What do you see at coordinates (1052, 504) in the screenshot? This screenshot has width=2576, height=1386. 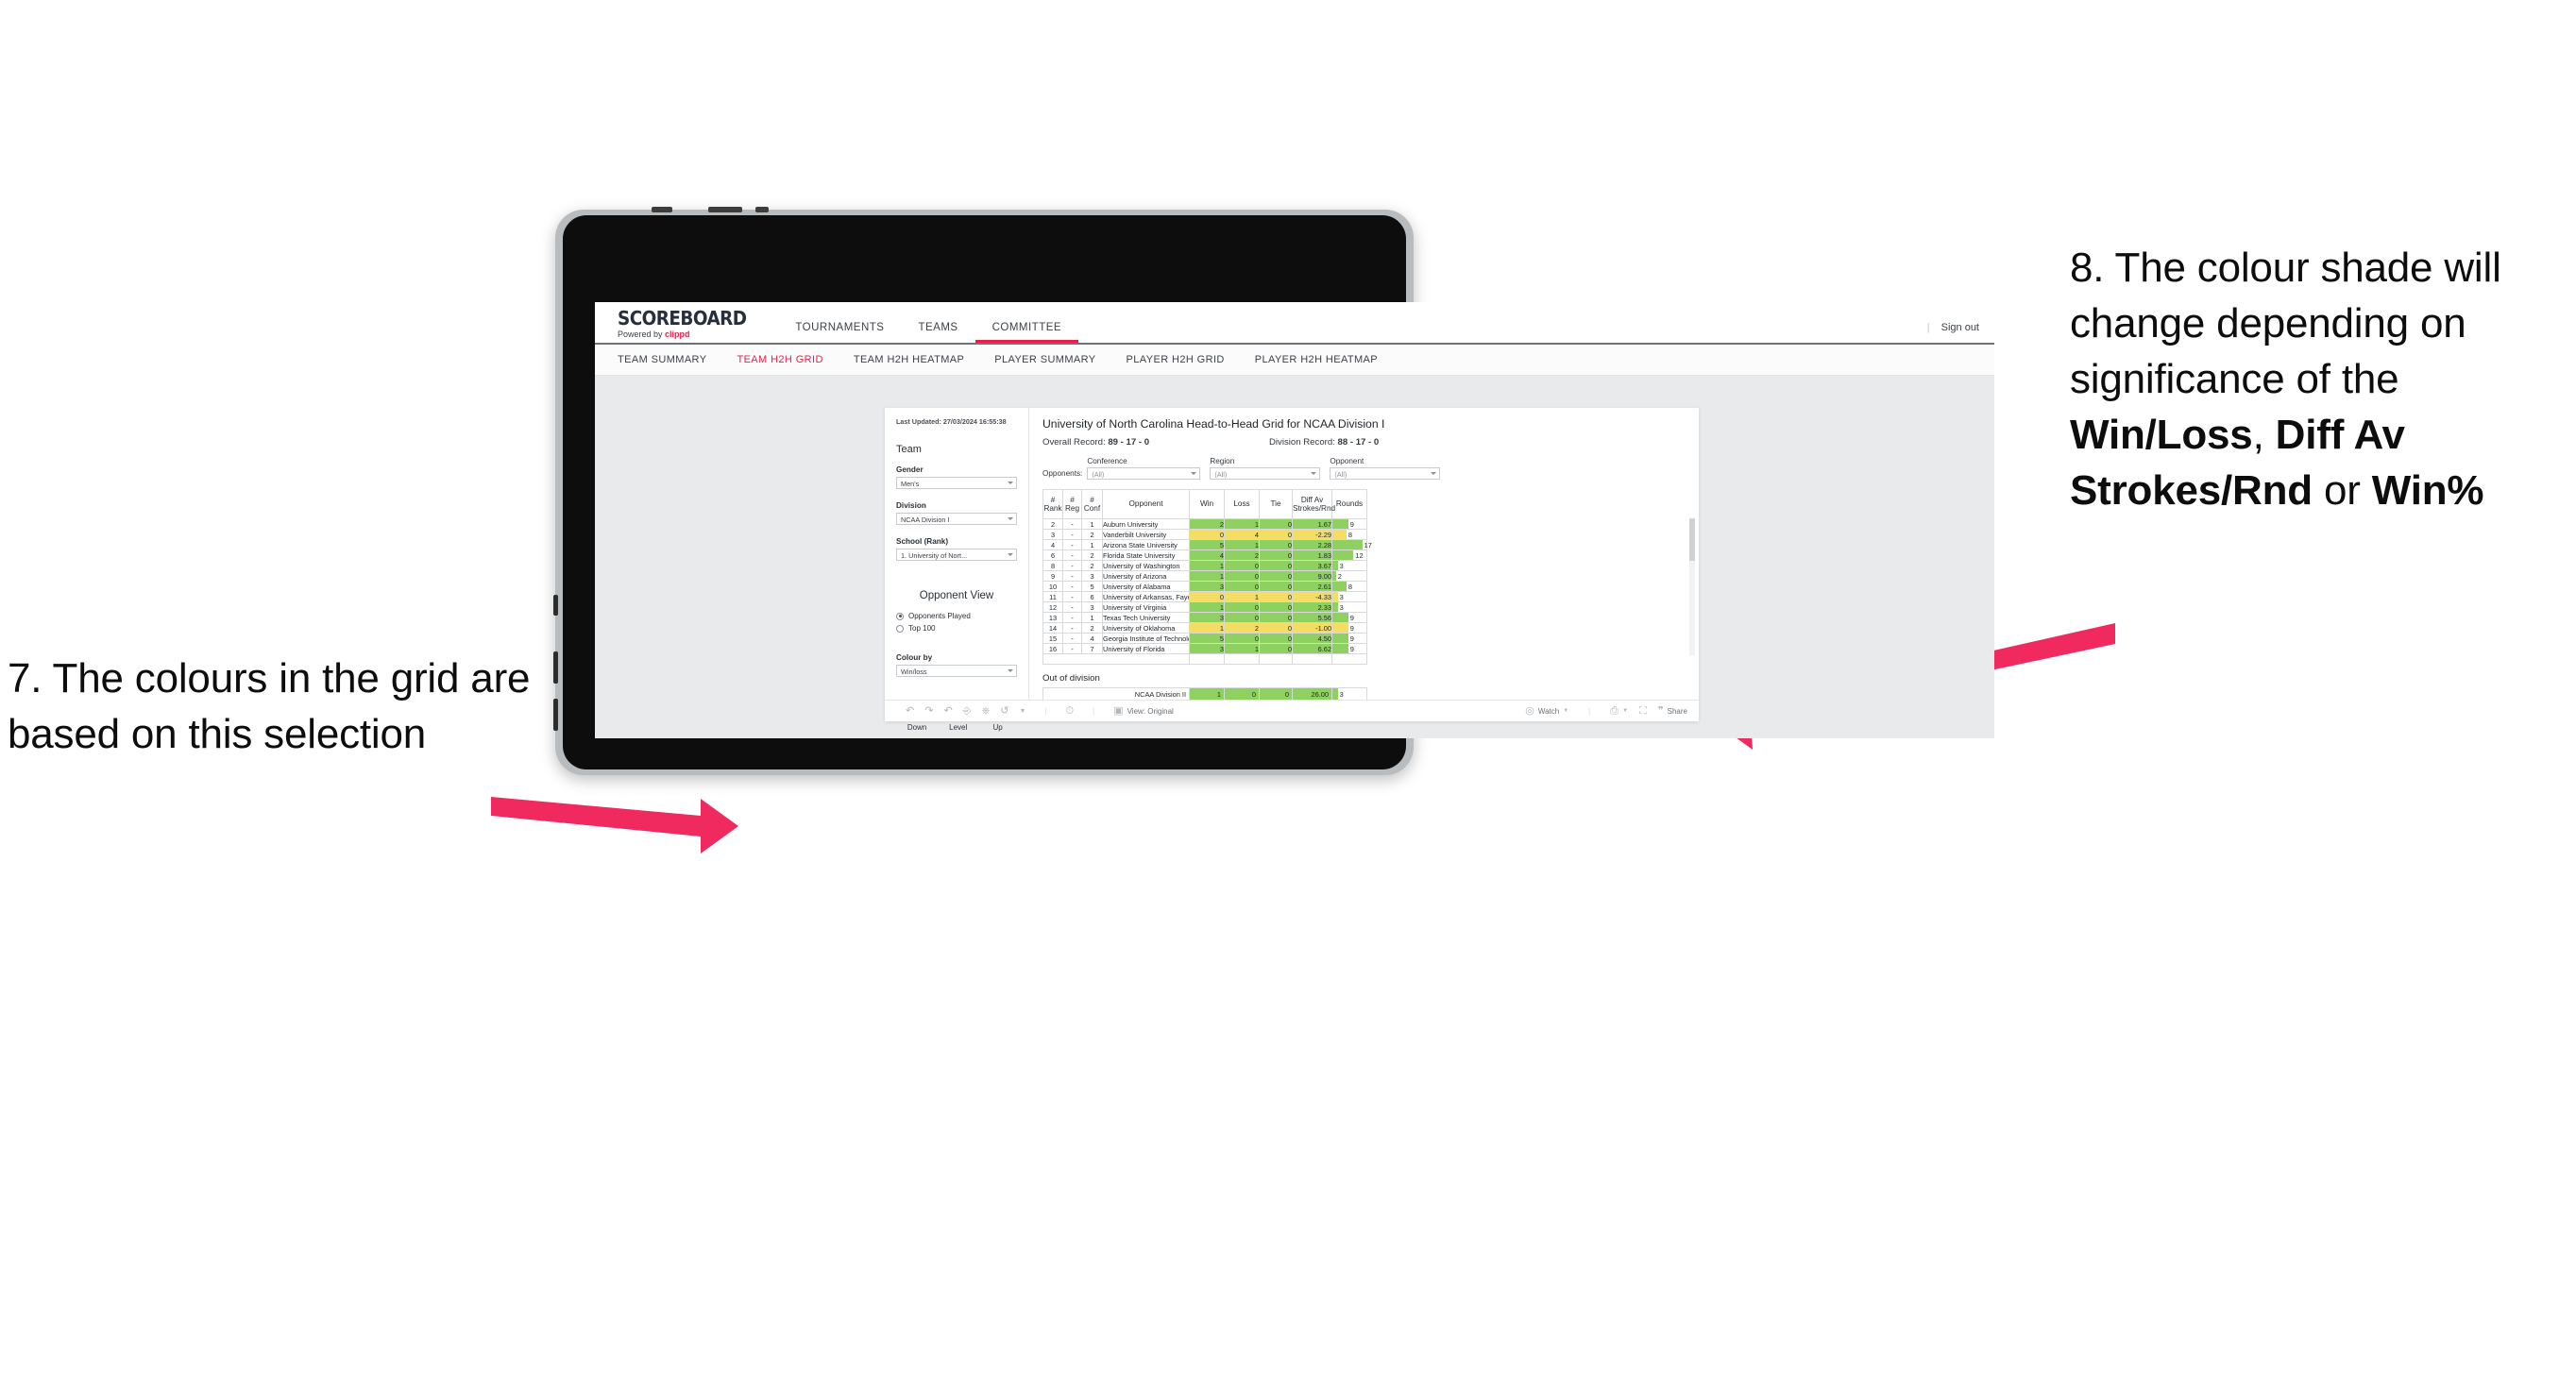 I see `col-rank: # Rank` at bounding box center [1052, 504].